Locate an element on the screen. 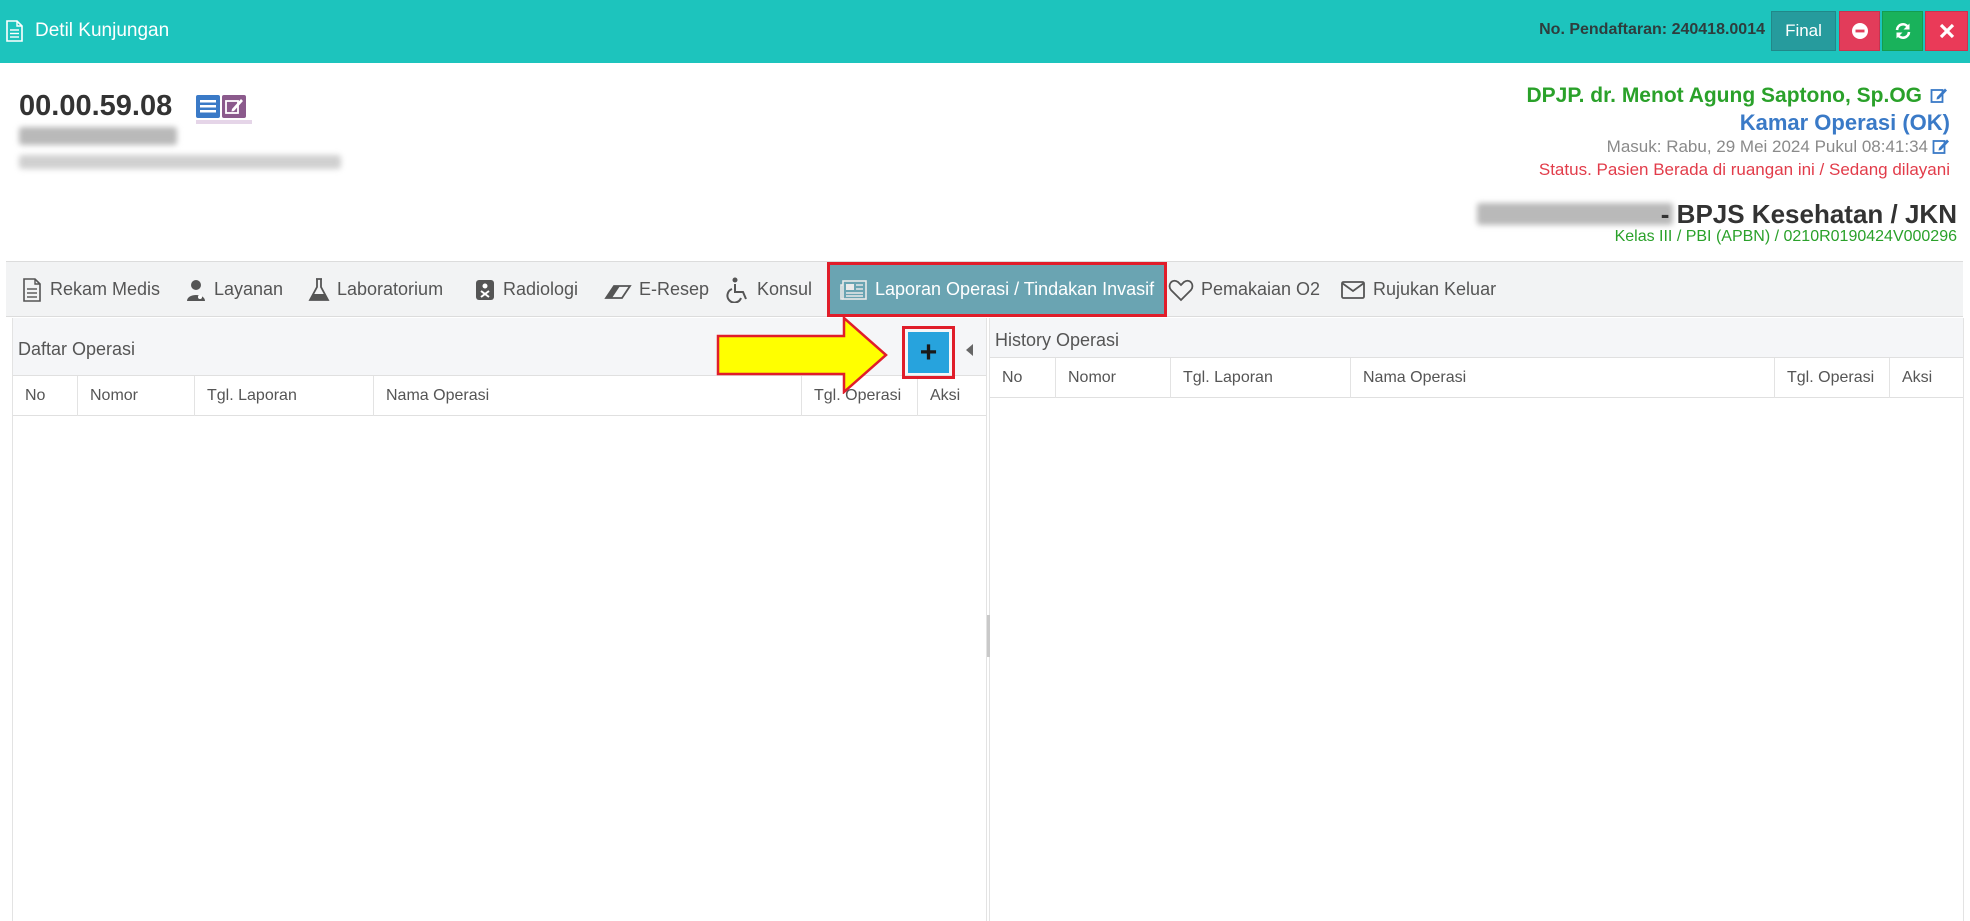 This screenshot has width=1970, height=921. bpjs-number-redacted is located at coordinates (1575, 214).